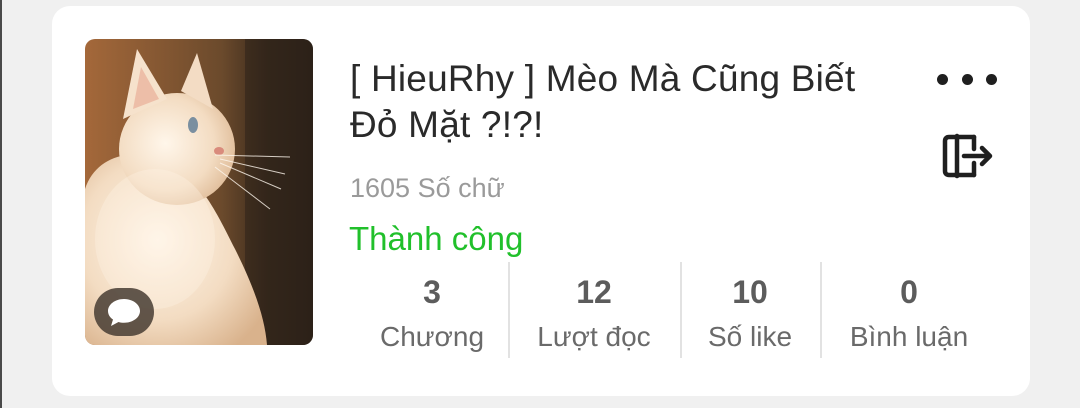 The height and width of the screenshot is (408, 1080). What do you see at coordinates (594, 336) in the screenshot?
I see `stat-label: Lượt đọc` at bounding box center [594, 336].